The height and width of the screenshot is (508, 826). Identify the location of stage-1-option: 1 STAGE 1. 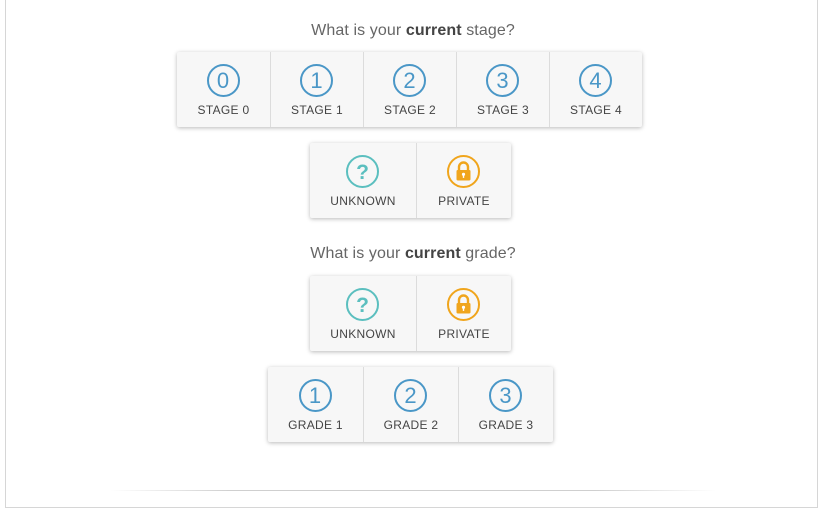
(316, 89).